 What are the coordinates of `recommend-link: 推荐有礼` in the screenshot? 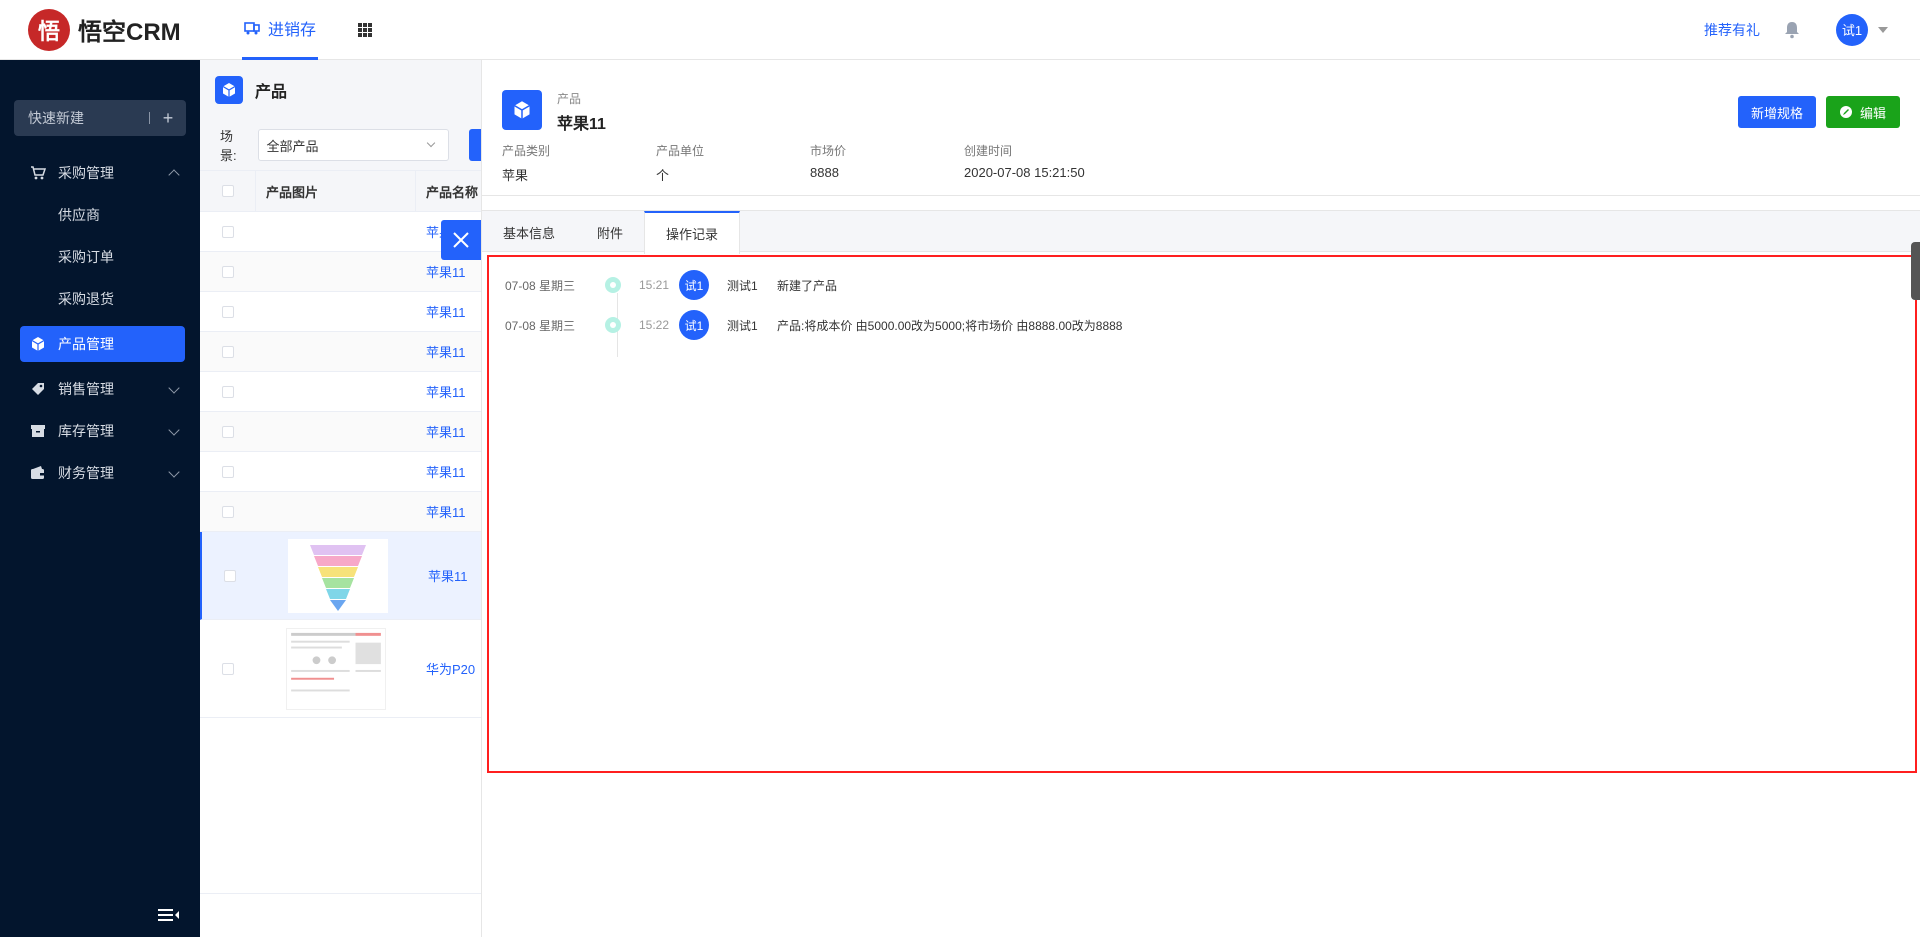 It's located at (1732, 30).